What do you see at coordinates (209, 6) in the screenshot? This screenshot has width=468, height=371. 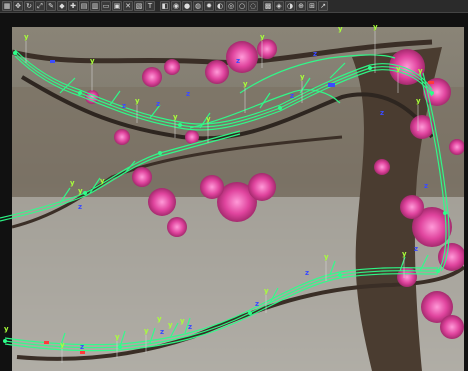 I see `sun-icon: ✹` at bounding box center [209, 6].